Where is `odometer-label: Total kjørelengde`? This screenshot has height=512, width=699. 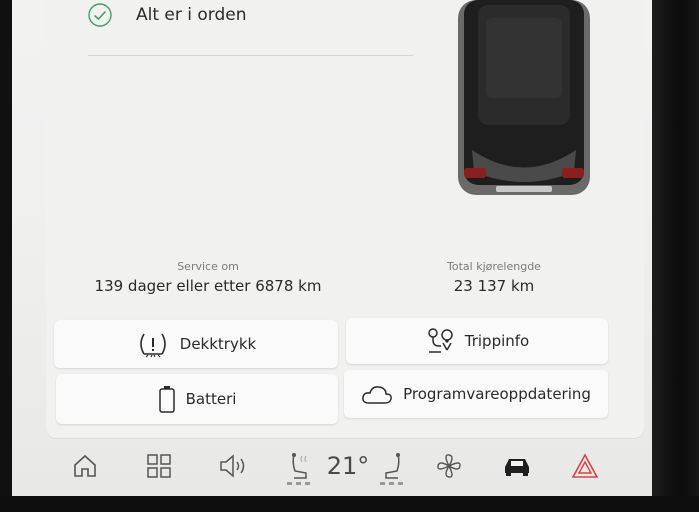 odometer-label: Total kjørelengde is located at coordinates (494, 266).